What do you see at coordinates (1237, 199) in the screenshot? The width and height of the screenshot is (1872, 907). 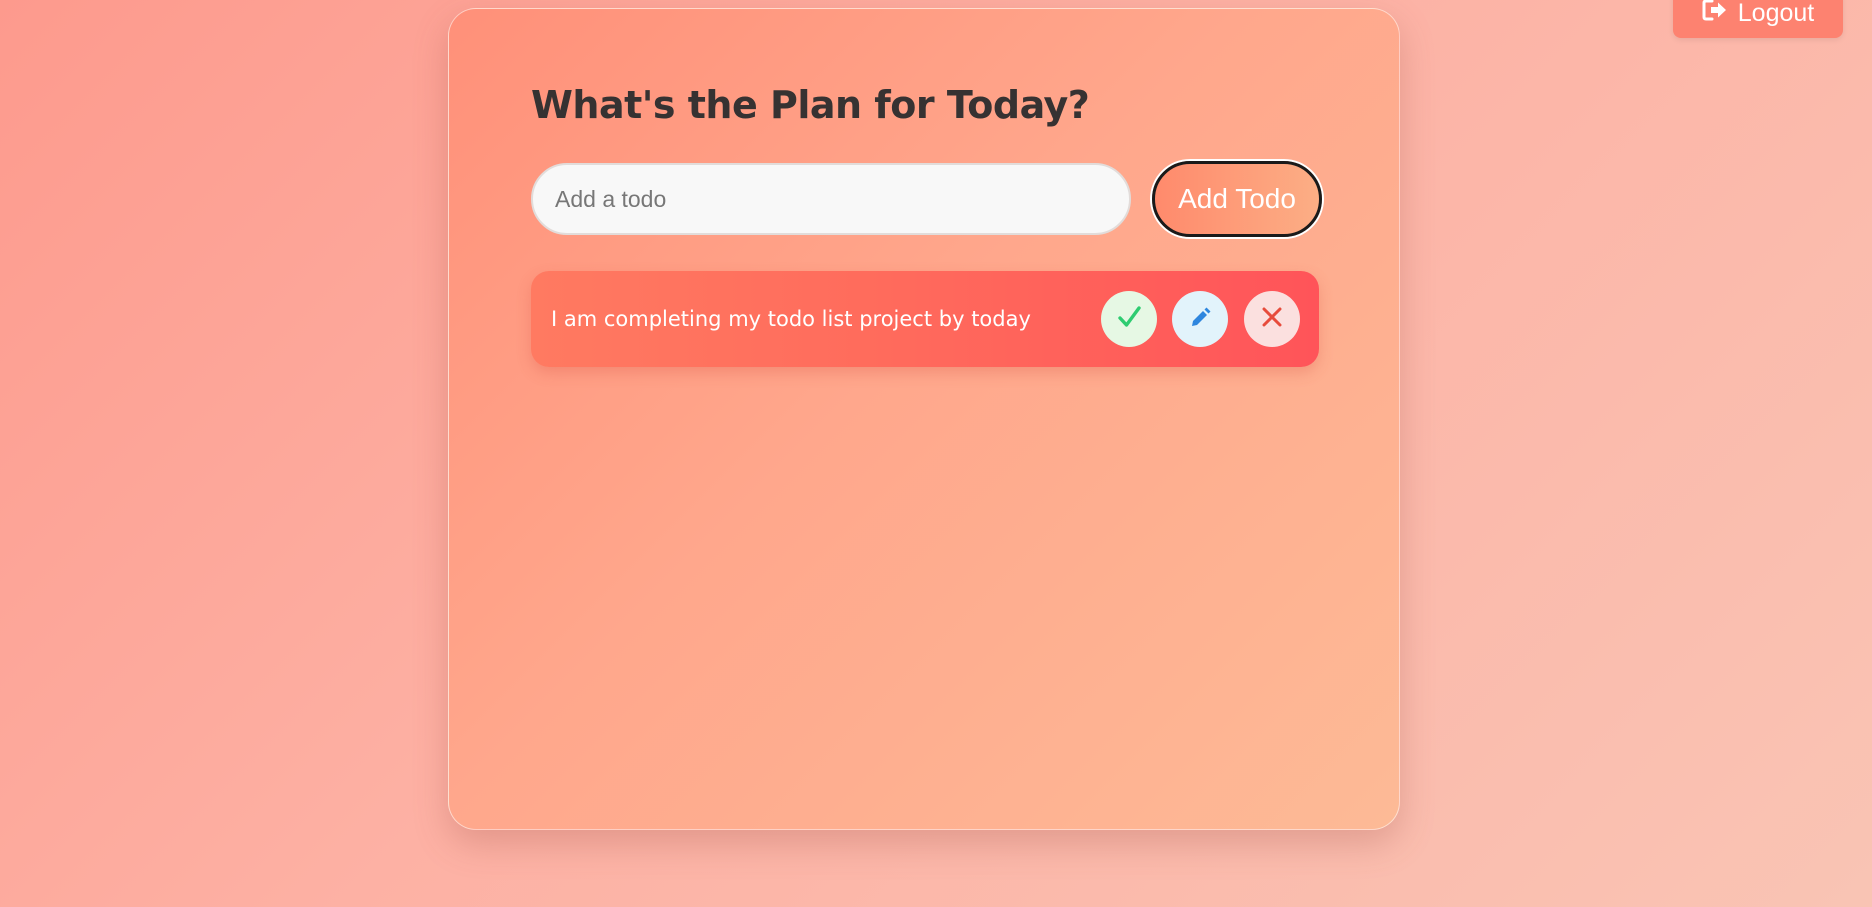 I see `add-todo-button: Add Todo` at bounding box center [1237, 199].